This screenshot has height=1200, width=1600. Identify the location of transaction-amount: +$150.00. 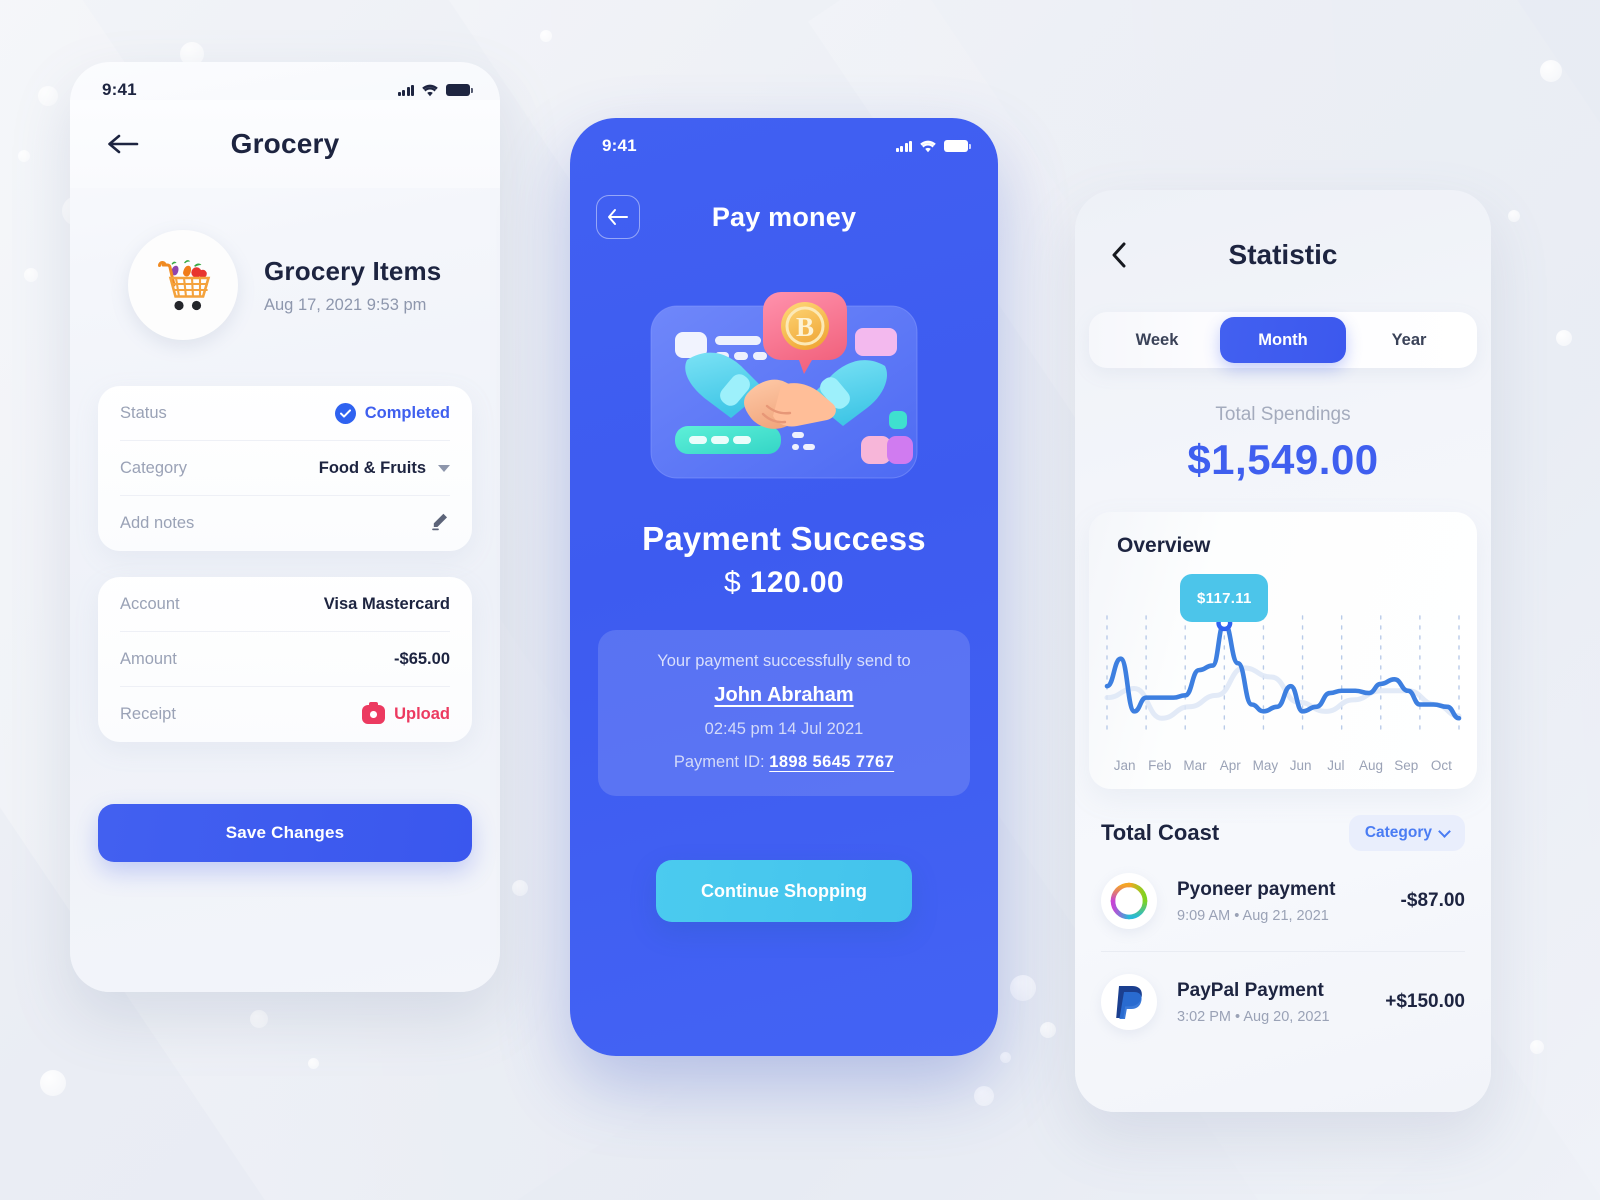
(1425, 1001).